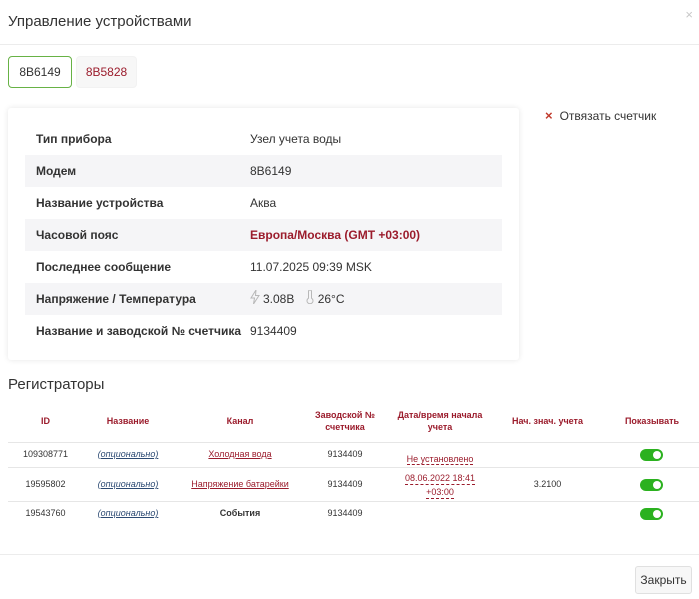  Describe the element at coordinates (100, 21) in the screenshot. I see `dialog-title: Управление устройствами` at that location.